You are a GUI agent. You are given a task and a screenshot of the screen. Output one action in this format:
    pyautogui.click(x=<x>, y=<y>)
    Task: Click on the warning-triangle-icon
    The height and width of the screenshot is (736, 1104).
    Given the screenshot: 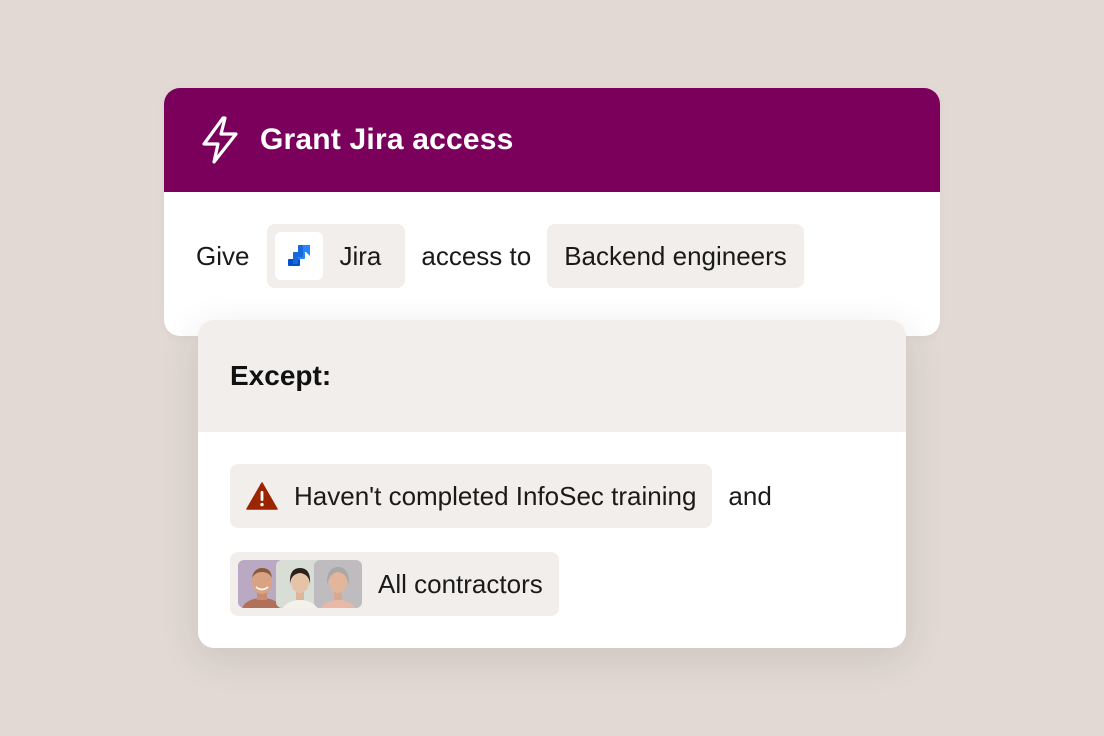 What is the action you would take?
    pyautogui.click(x=270, y=496)
    